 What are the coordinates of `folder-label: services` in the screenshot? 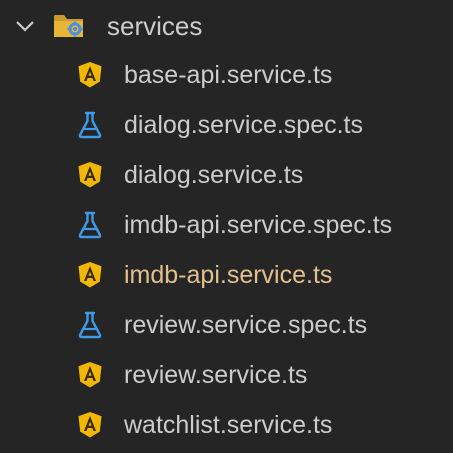 It's located at (155, 26).